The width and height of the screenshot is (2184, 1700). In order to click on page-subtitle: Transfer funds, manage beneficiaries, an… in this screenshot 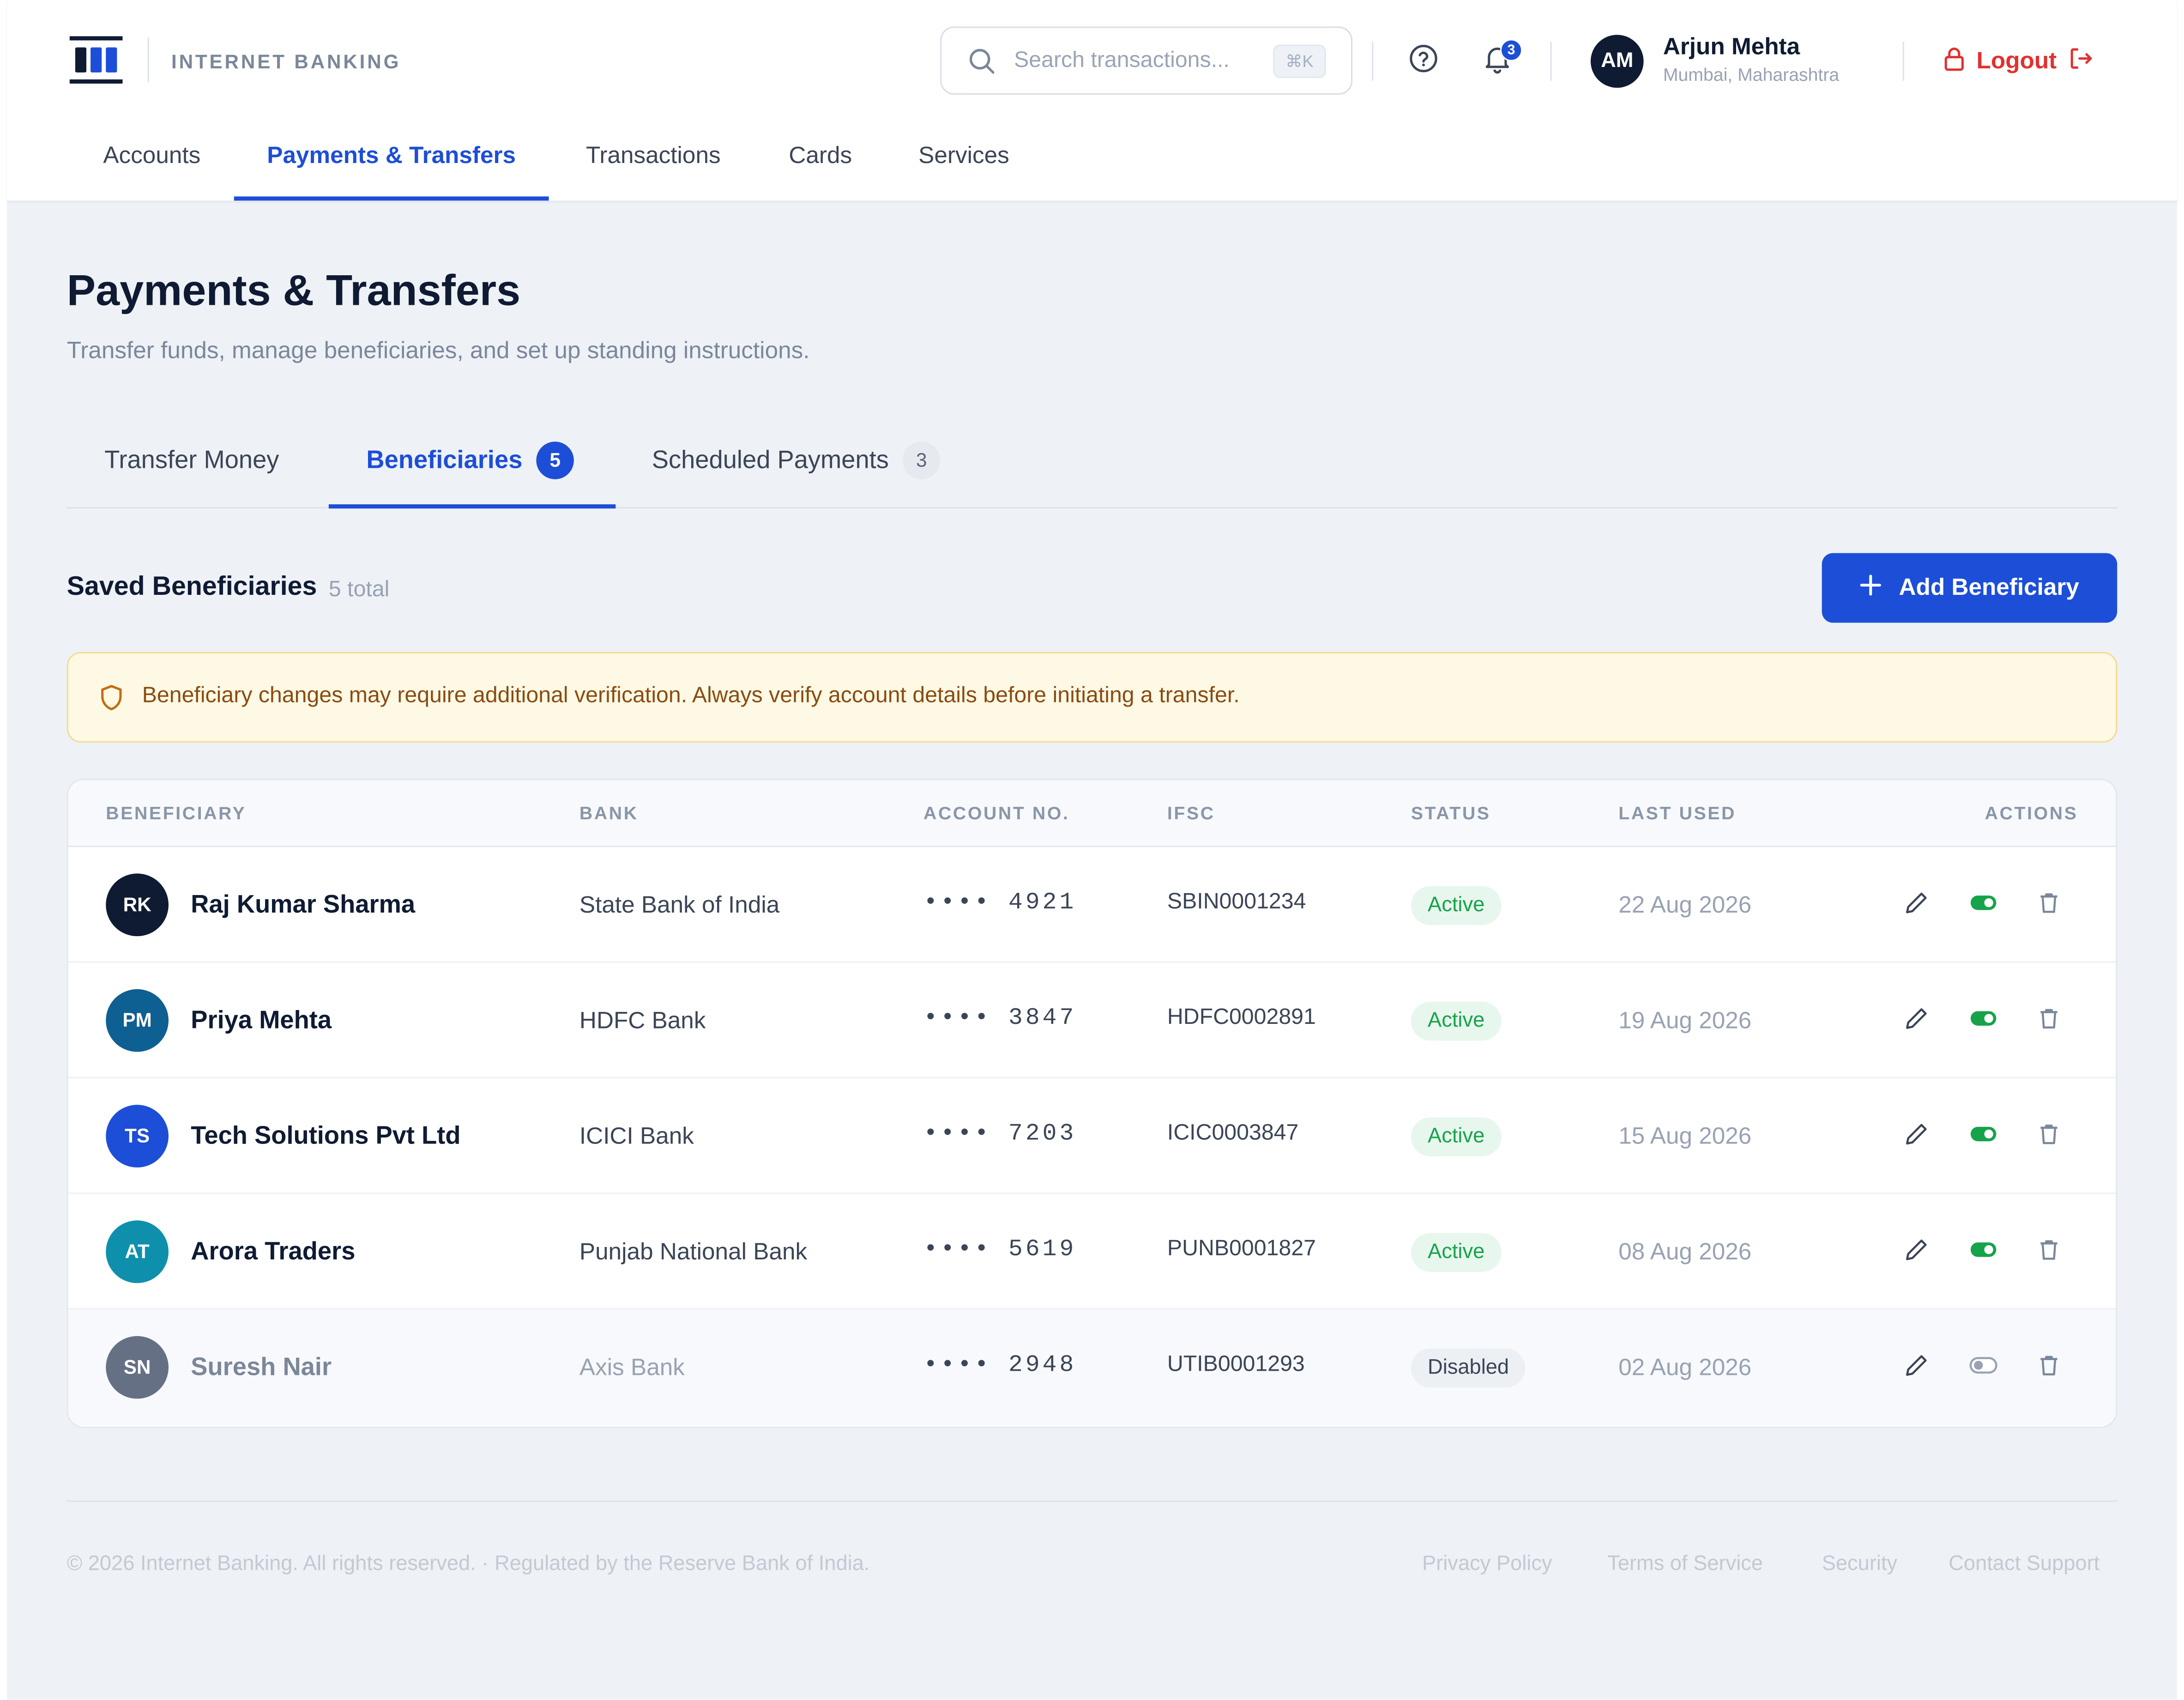, I will do `click(438, 350)`.